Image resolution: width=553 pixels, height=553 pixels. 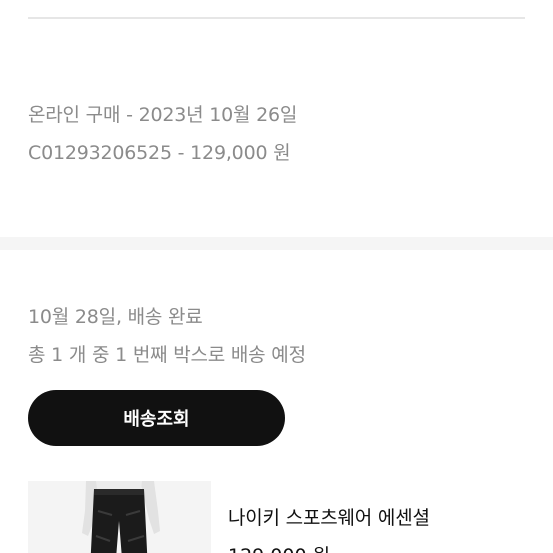 I want to click on shipment-info: 10월 28일, 배송 완료 총 1 개 중 1 번째 박스로 배송 예정, so click(x=278, y=336).